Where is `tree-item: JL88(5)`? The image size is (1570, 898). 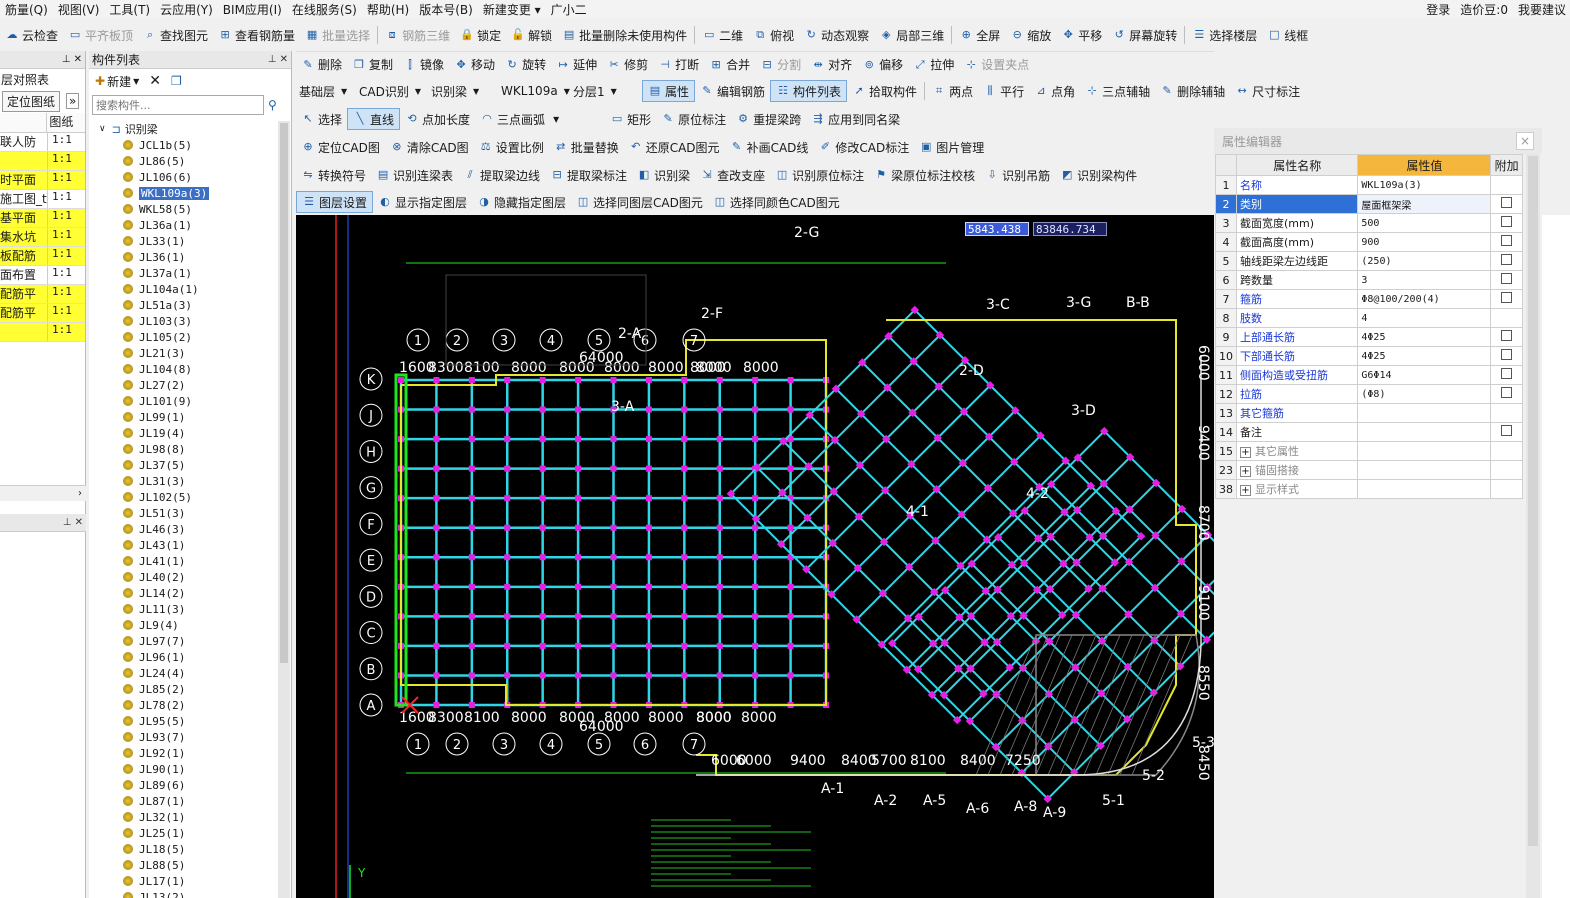 tree-item: JL88(5) is located at coordinates (183, 865).